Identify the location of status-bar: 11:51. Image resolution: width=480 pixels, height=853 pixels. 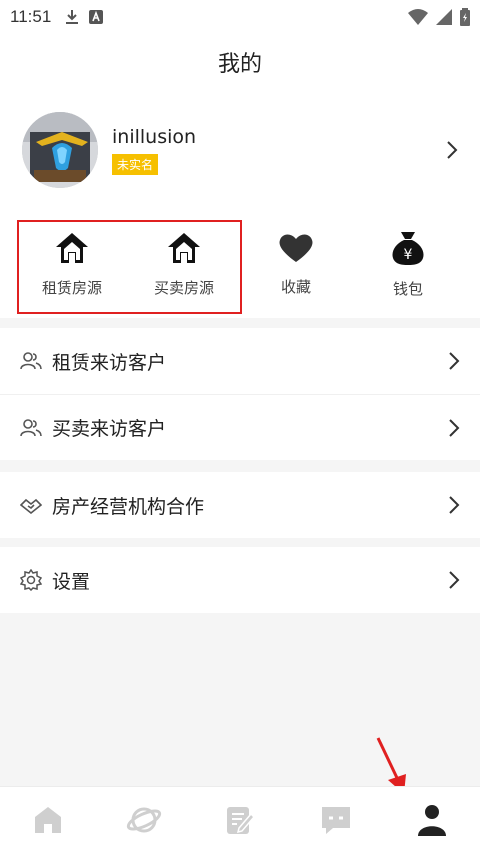
(240, 17).